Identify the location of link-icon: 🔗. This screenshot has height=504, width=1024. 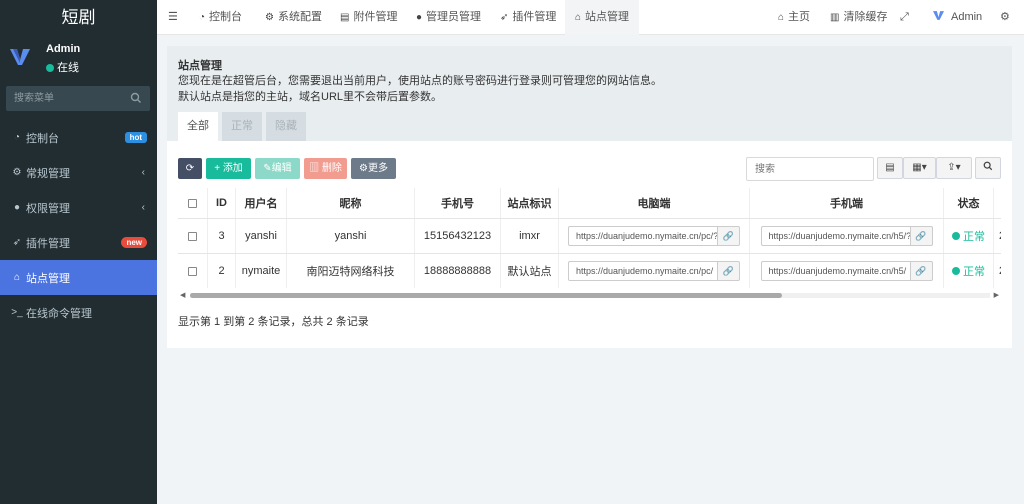
(921, 271).